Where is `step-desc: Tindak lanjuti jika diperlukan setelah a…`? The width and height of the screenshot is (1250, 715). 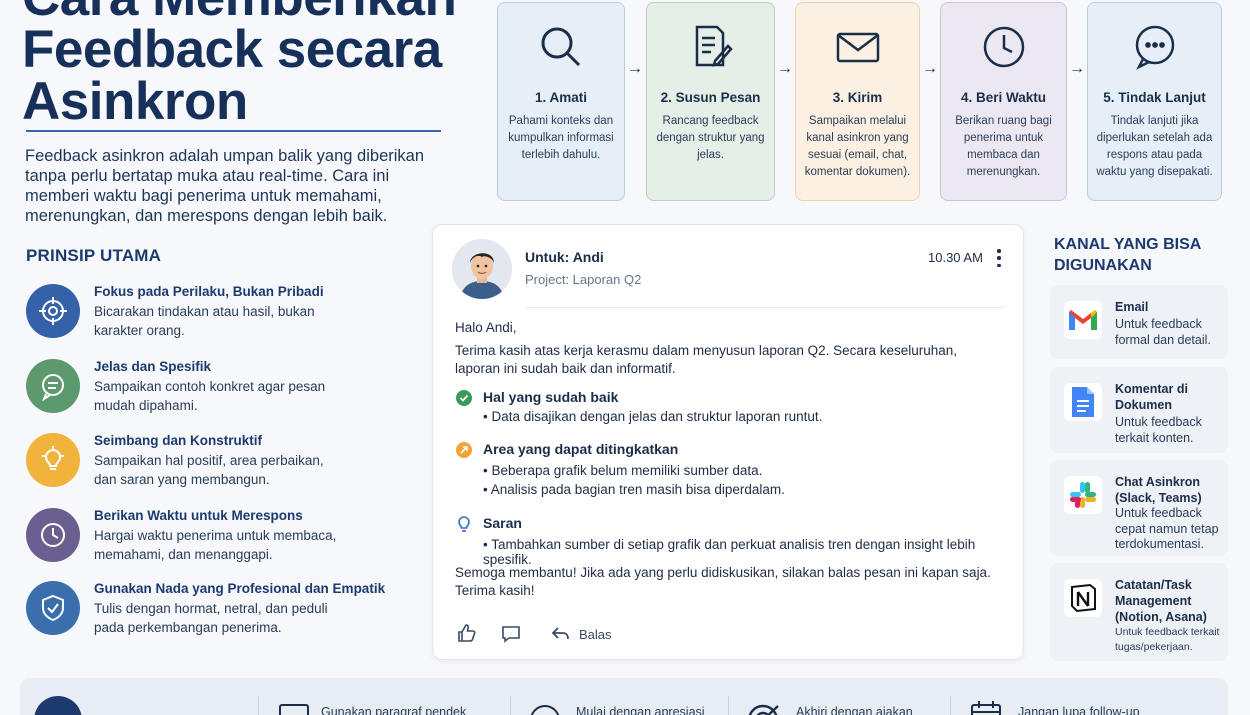 step-desc: Tindak lanjuti jika diperlukan setelah a… is located at coordinates (1154, 146).